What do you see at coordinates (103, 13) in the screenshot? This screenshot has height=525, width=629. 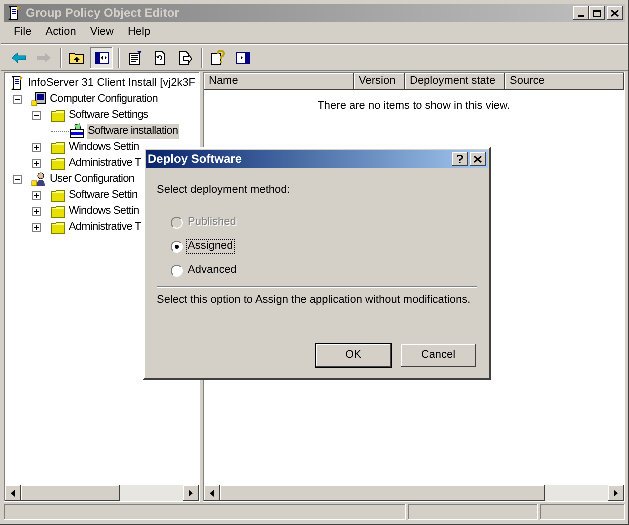 I see `window-title: Group Policy Object Editor` at bounding box center [103, 13].